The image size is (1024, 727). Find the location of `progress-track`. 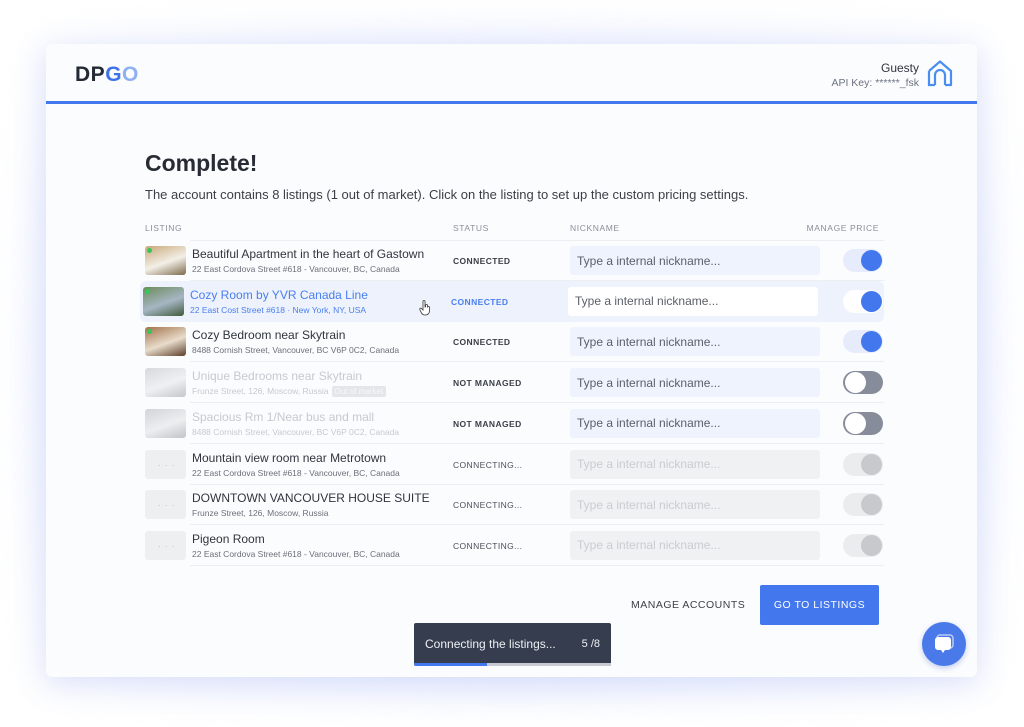

progress-track is located at coordinates (512, 664).